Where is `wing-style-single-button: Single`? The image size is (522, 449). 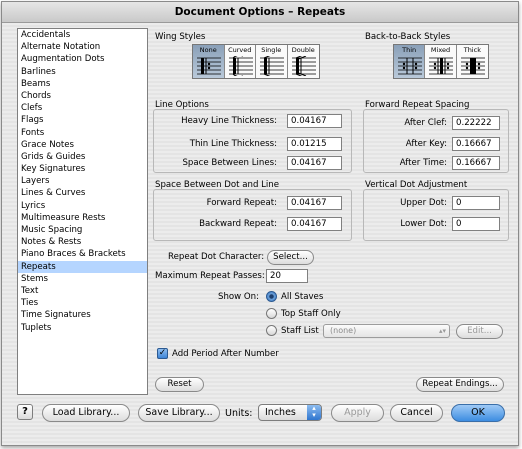 wing-style-single-button: Single is located at coordinates (272, 61).